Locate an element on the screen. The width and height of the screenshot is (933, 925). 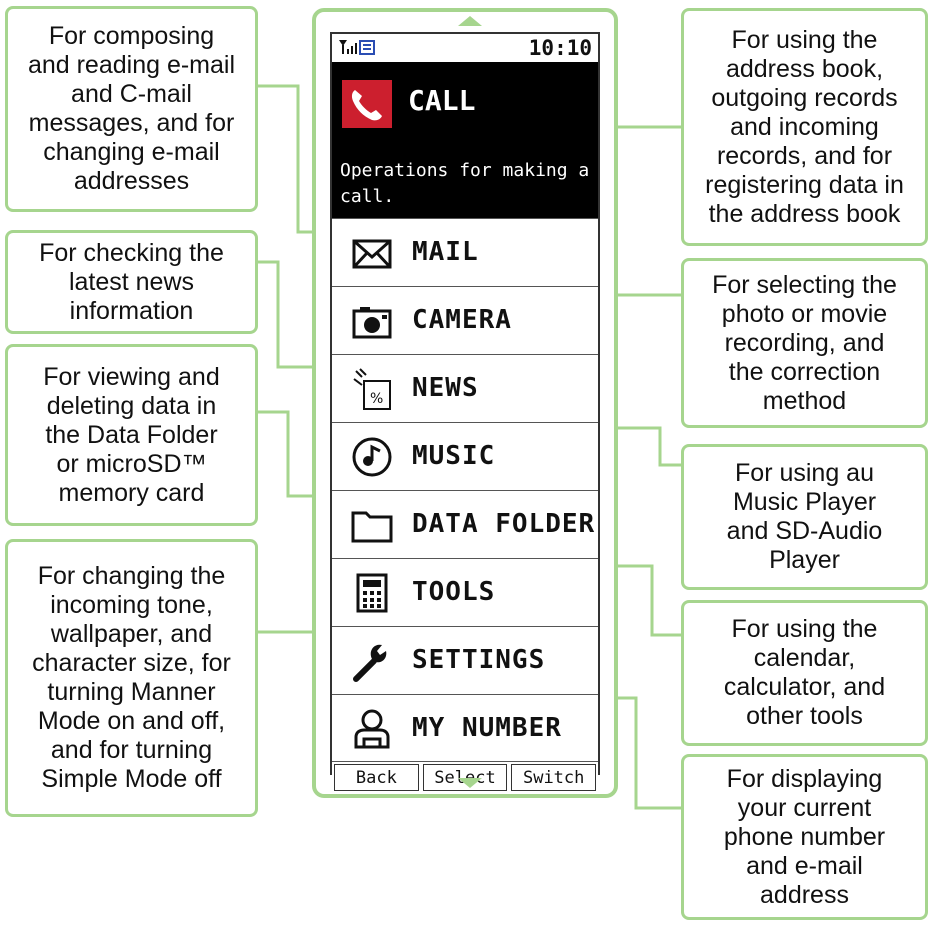
call-description: Operations for making a call. is located at coordinates (465, 183).